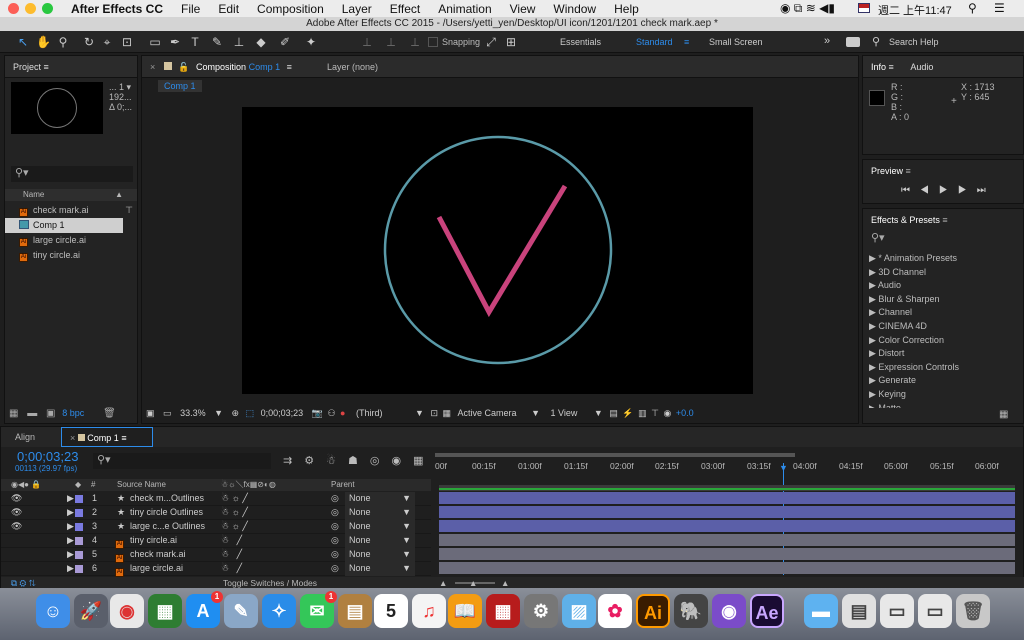 The width and height of the screenshot is (1024, 640). What do you see at coordinates (487, 413) in the screenshot?
I see `camera-select: Active Camera` at bounding box center [487, 413].